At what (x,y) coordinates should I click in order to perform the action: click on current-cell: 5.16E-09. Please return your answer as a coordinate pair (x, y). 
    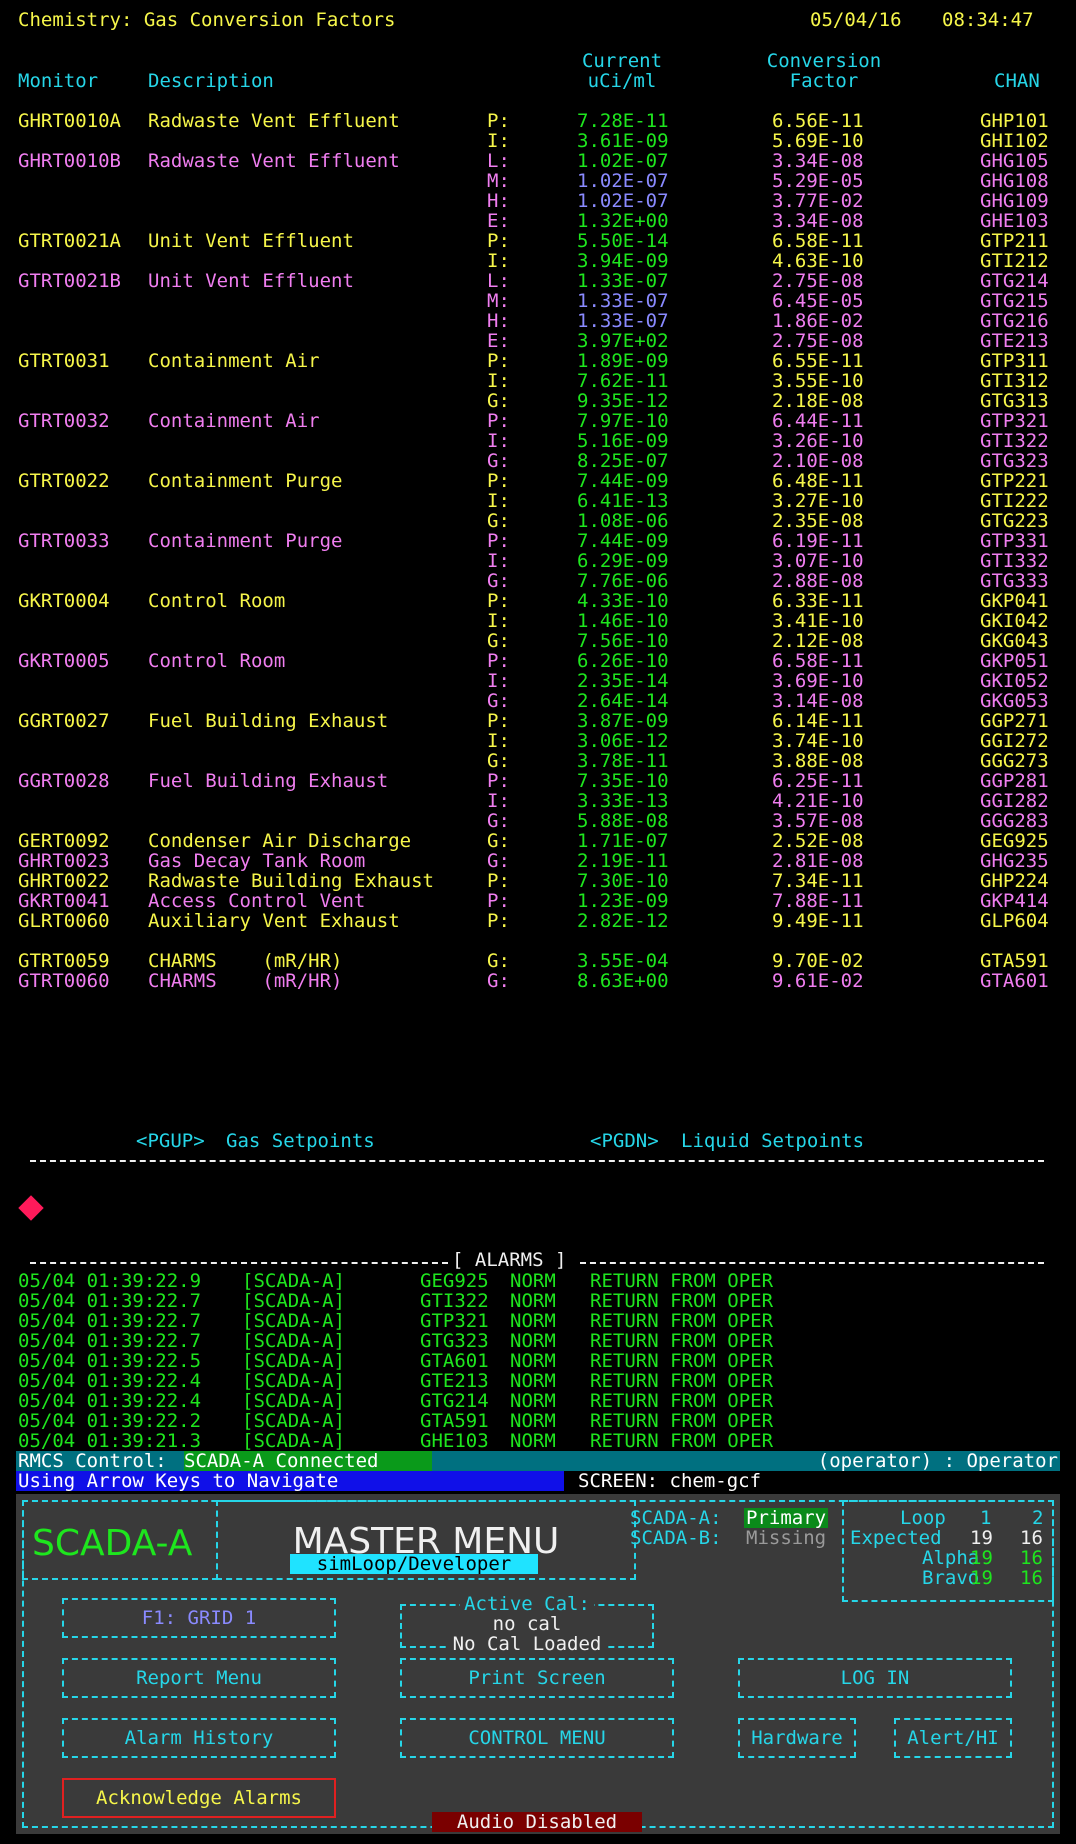
    Looking at the image, I should click on (623, 441).